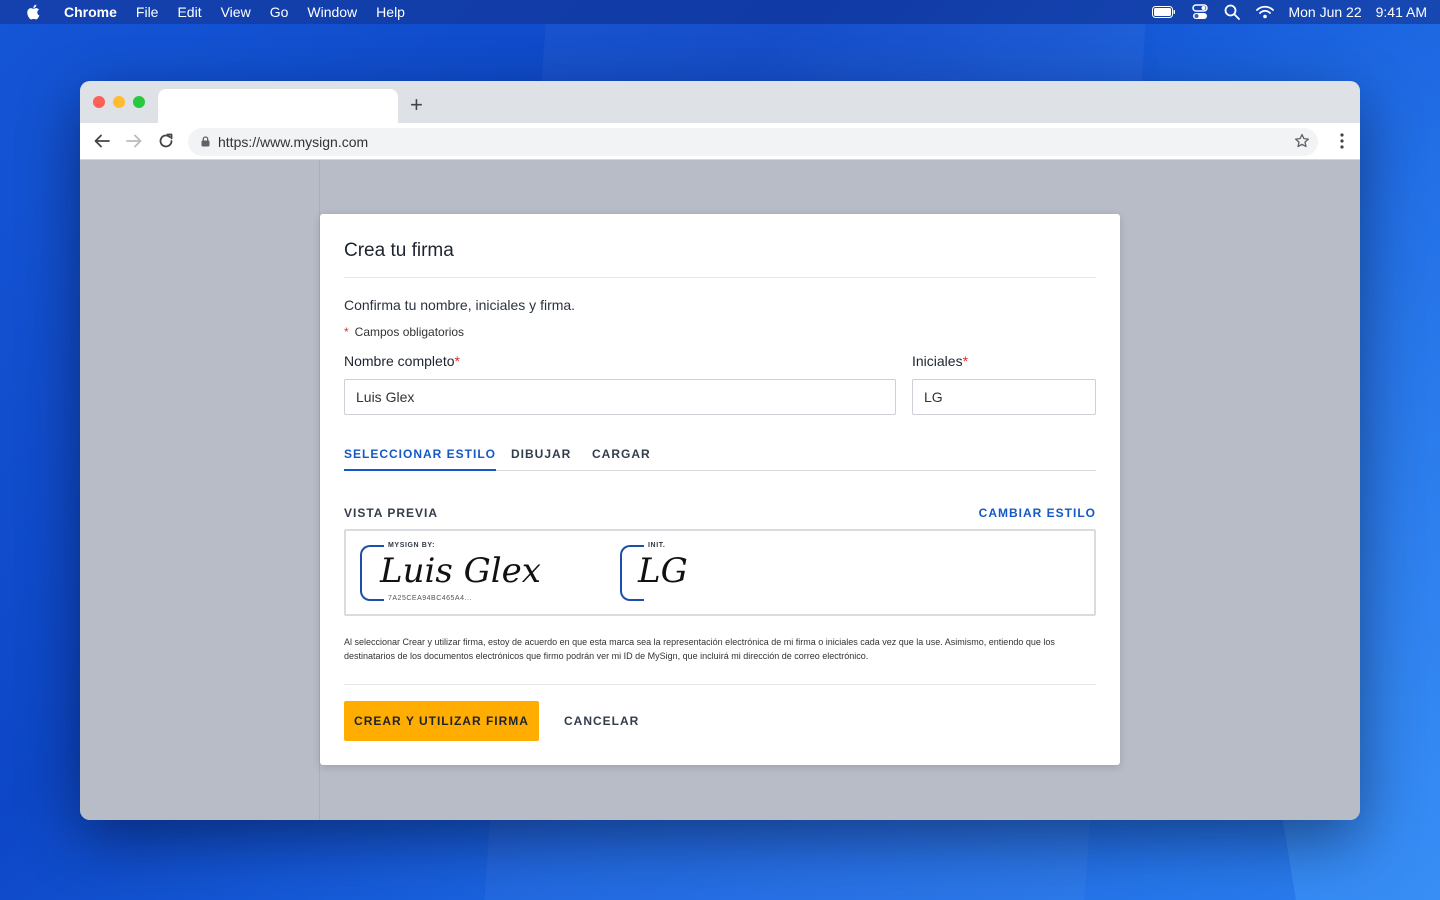 Image resolution: width=1440 pixels, height=900 pixels. What do you see at coordinates (102, 141) in the screenshot?
I see `back-arrow-icon` at bounding box center [102, 141].